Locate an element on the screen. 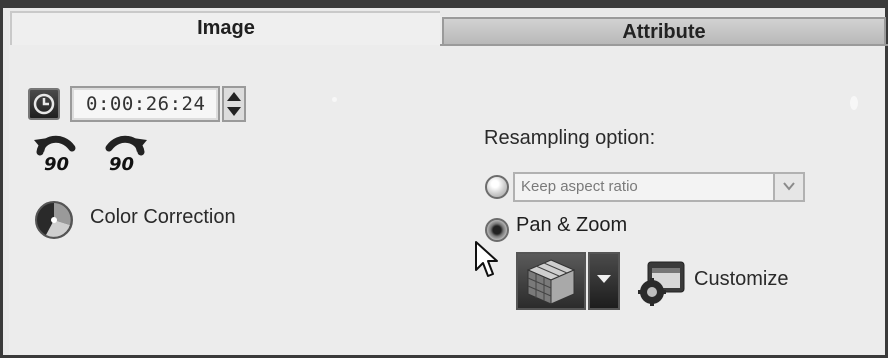 Image resolution: width=888 pixels, height=358 pixels. tab-attribute: Attribute is located at coordinates (664, 31).